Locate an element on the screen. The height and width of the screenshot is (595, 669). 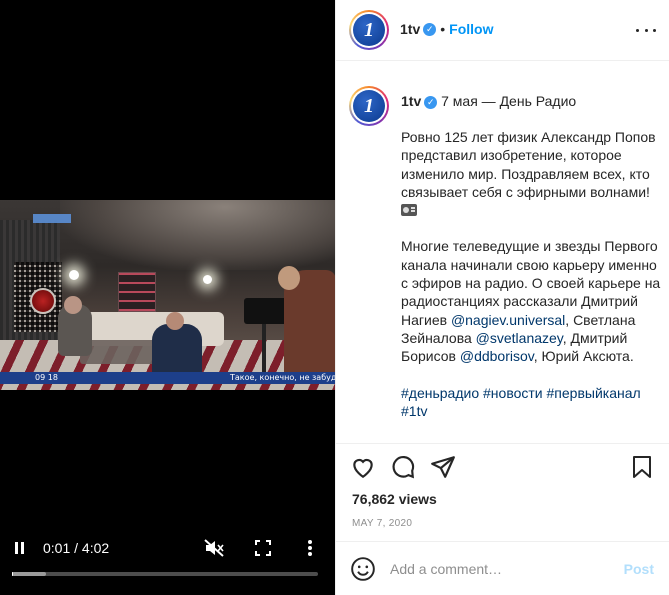
hashtag-link: #деньрадио is located at coordinates (440, 393).